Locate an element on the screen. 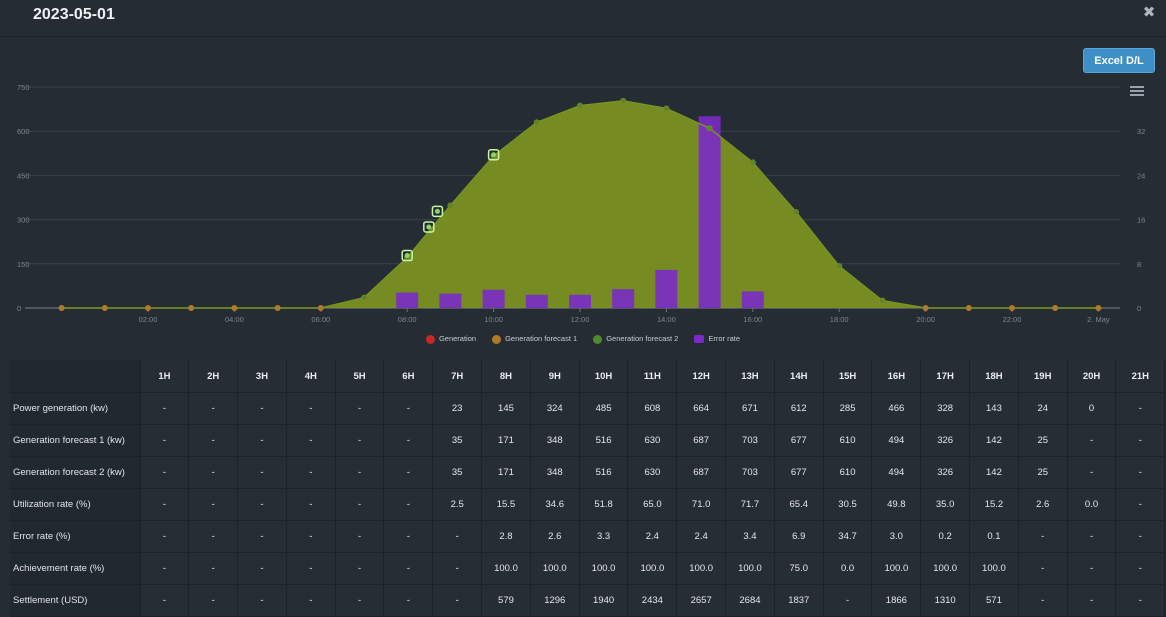 This screenshot has width=1166, height=617. legend-label: Generation forecast 2 is located at coordinates (642, 338).